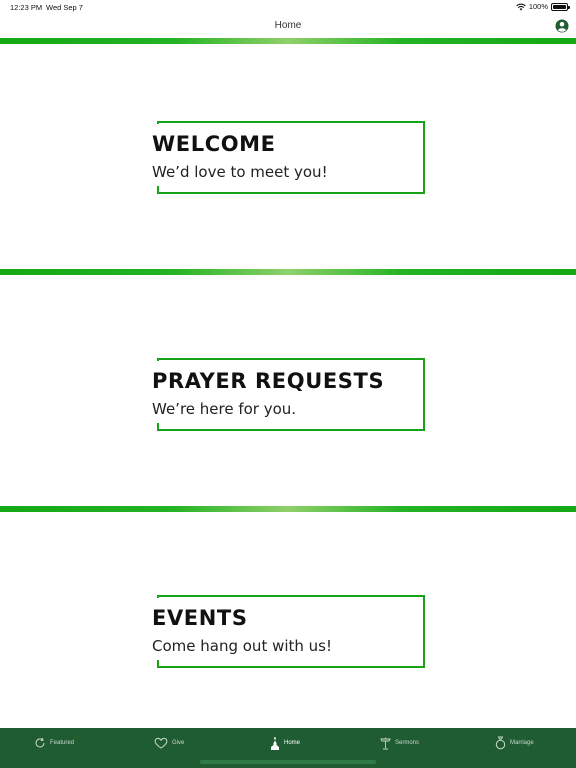  What do you see at coordinates (178, 743) in the screenshot?
I see `tab-label: Give` at bounding box center [178, 743].